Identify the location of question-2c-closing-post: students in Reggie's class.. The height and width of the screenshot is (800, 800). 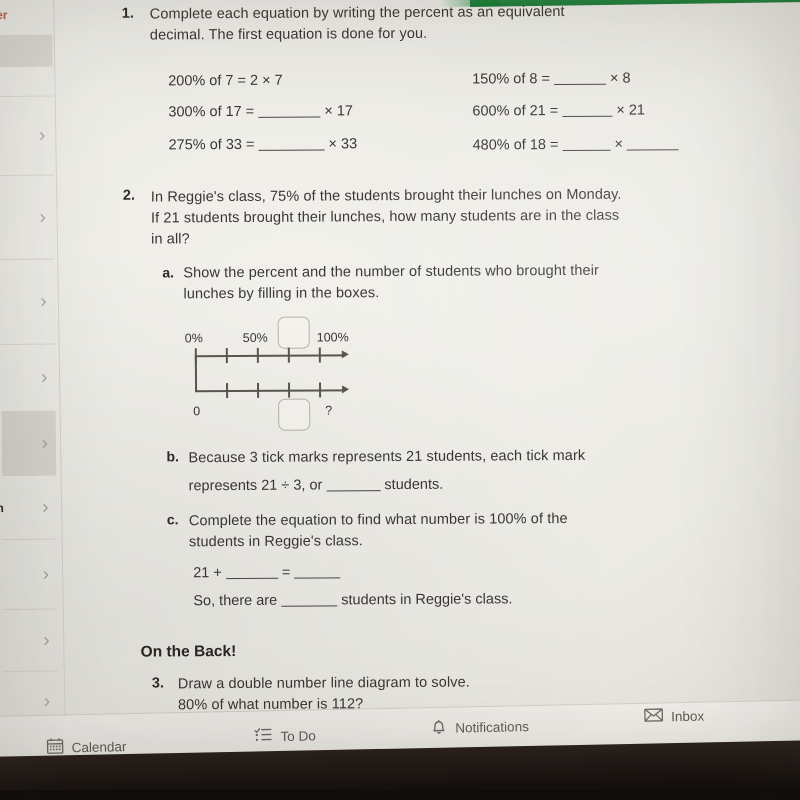
(427, 600).